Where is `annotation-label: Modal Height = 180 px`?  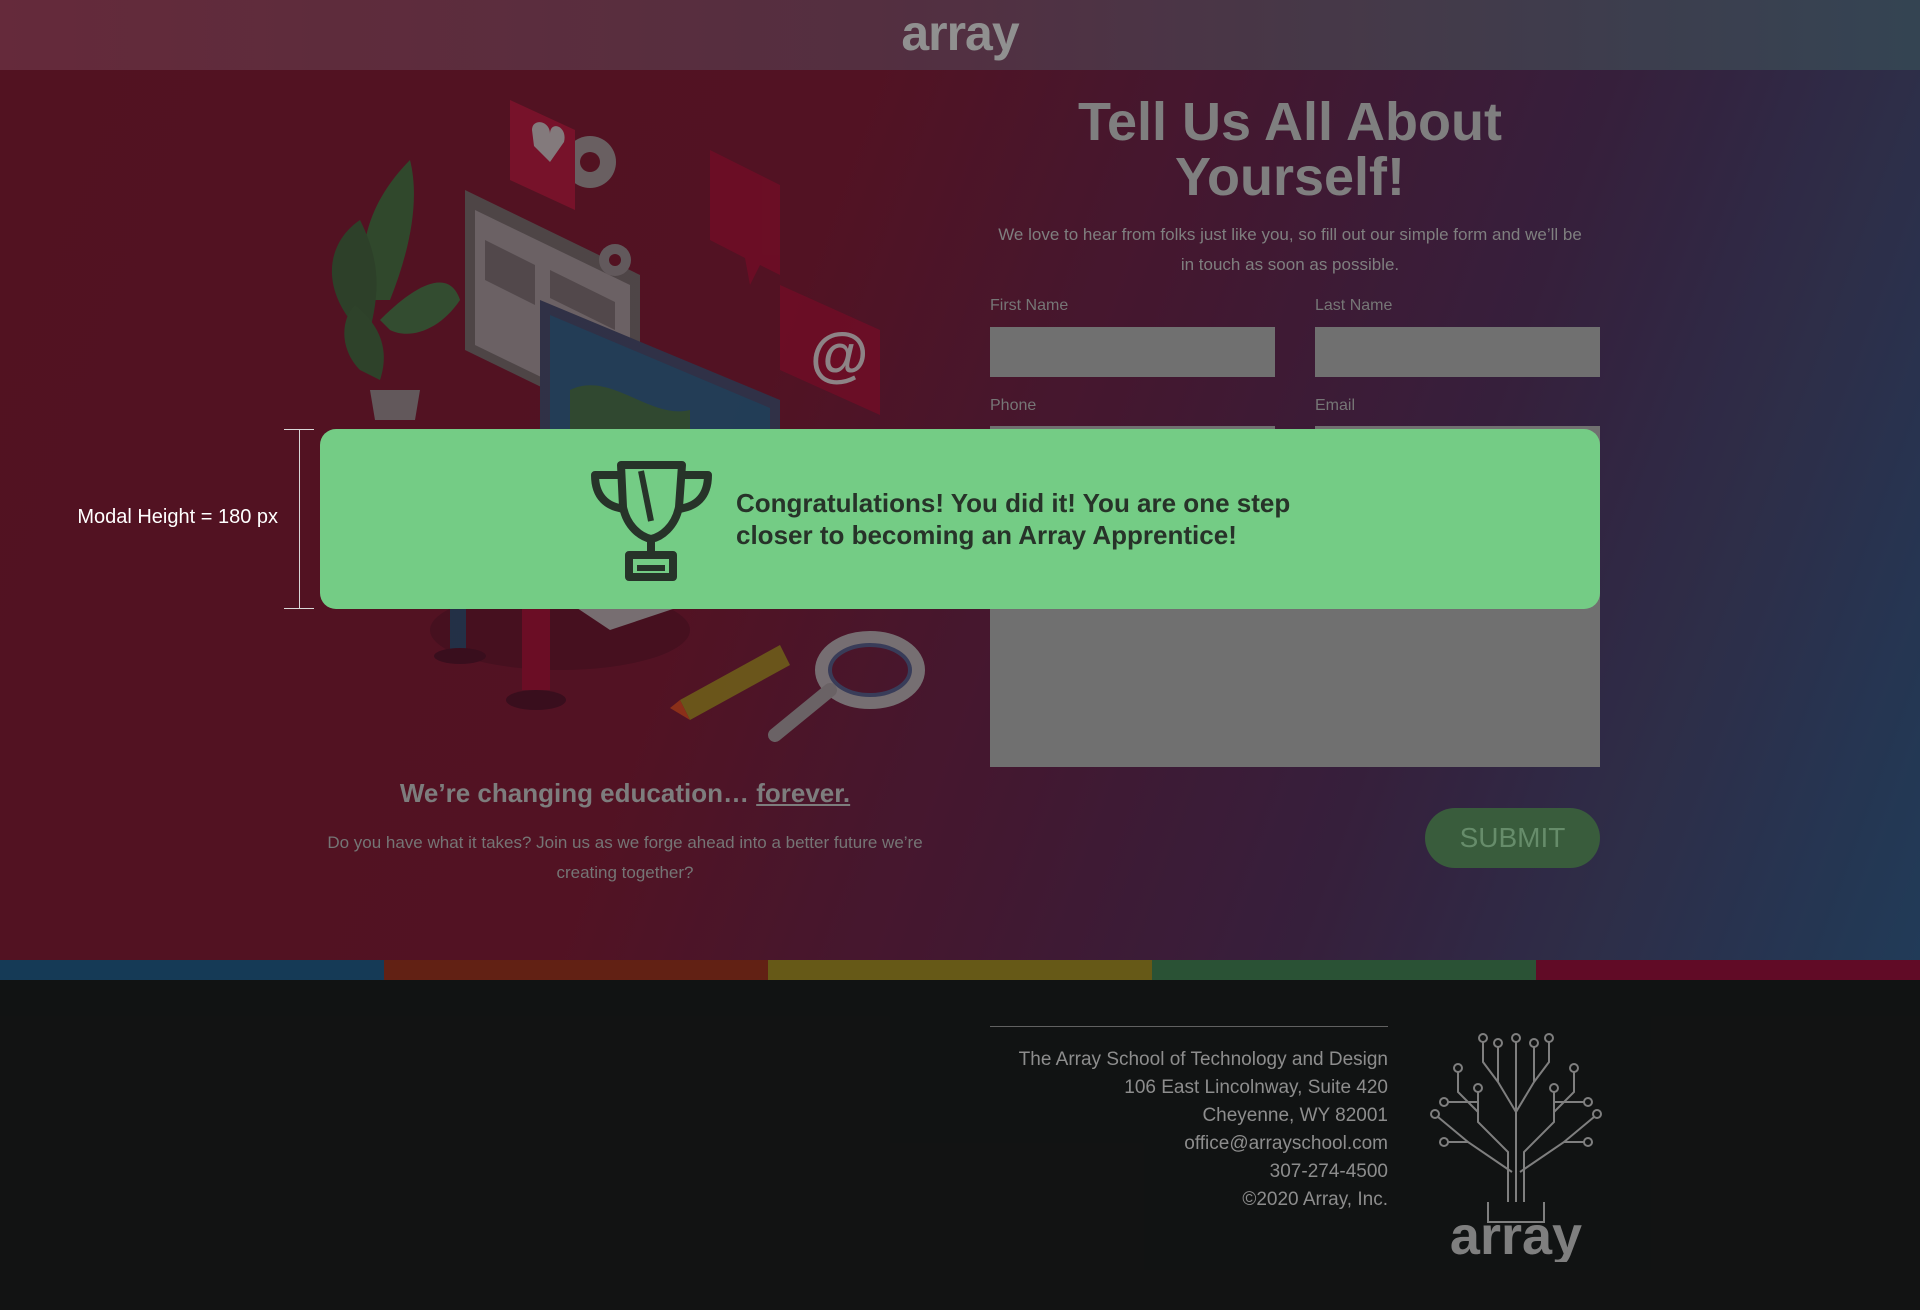 annotation-label: Modal Height = 180 px is located at coordinates (177, 517).